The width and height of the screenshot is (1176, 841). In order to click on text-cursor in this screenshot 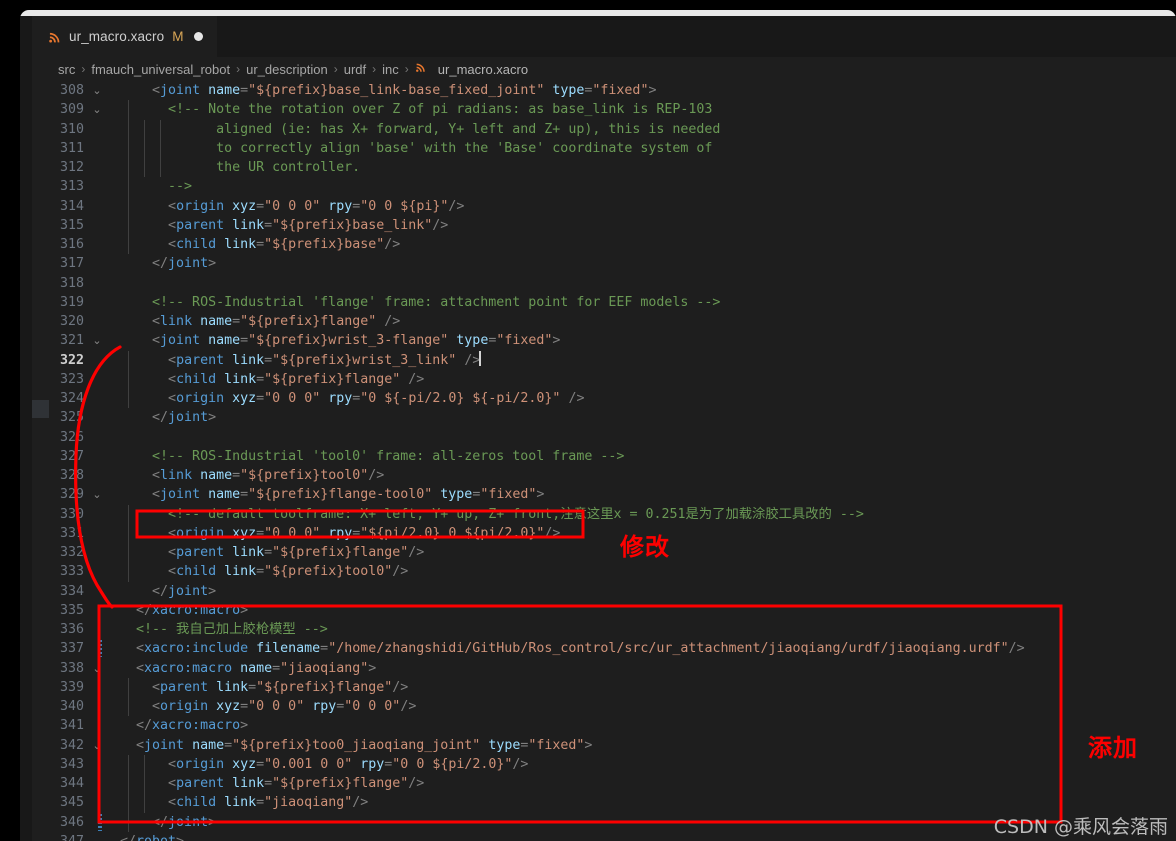, I will do `click(480, 358)`.